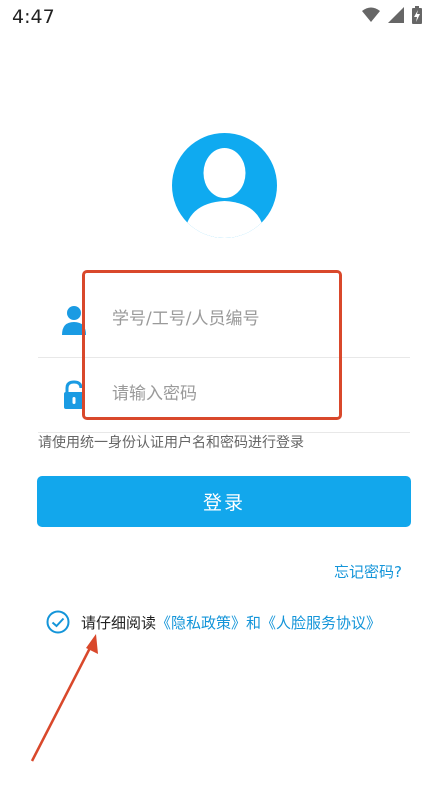 The width and height of the screenshot is (448, 796). I want to click on login-hint: 请使用统一身份认证用户名和密码进行登录, so click(171, 443).